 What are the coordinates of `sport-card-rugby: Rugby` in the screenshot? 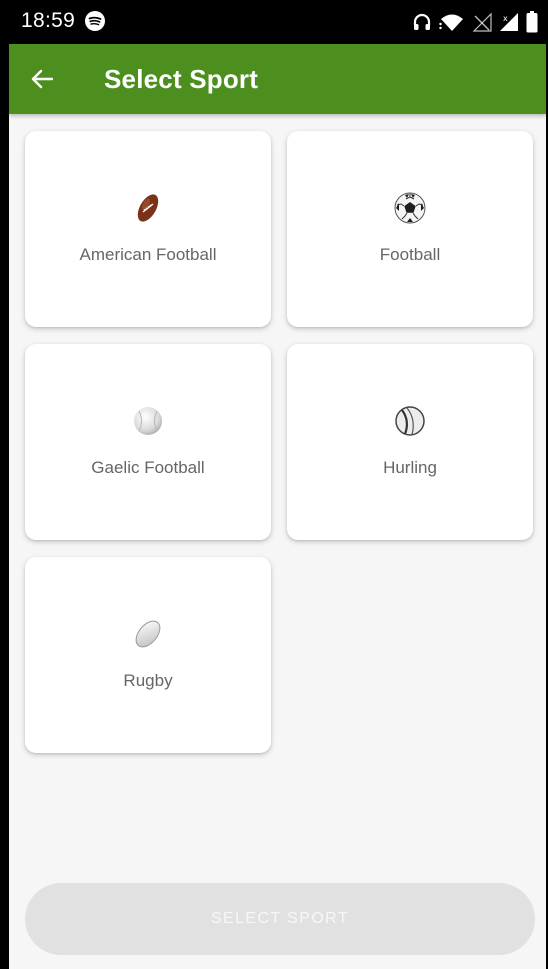 It's located at (148, 655).